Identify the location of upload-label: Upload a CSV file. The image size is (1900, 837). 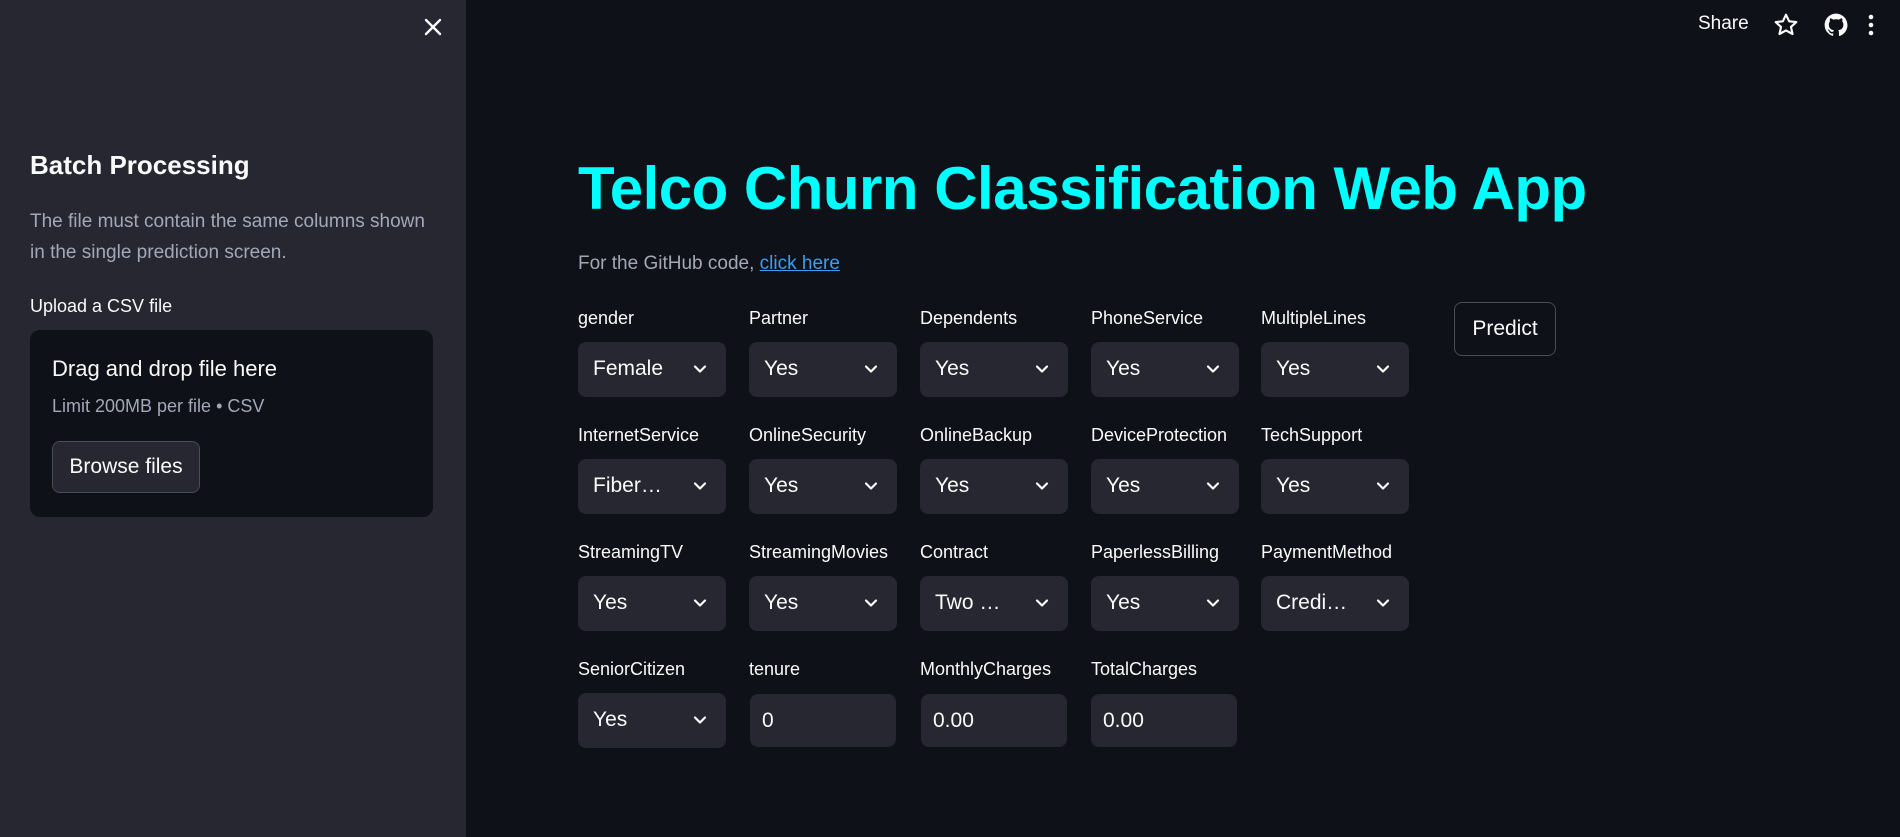
(101, 306).